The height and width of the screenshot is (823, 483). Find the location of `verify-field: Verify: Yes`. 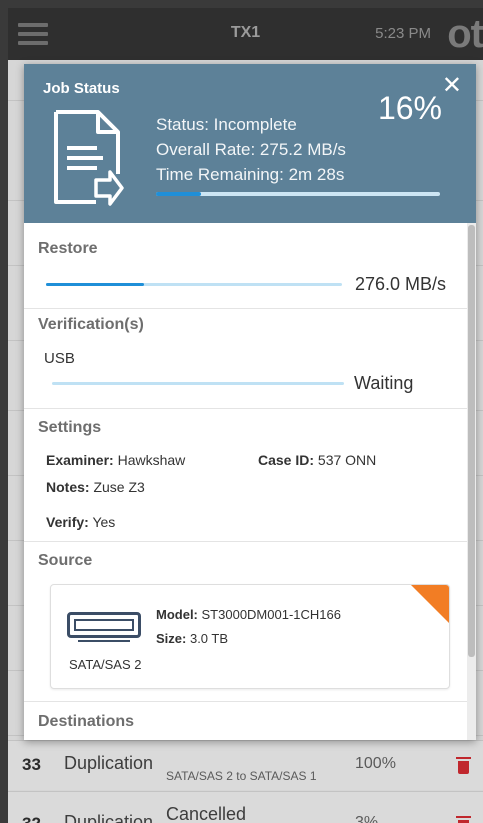

verify-field: Verify: Yes is located at coordinates (80, 522).